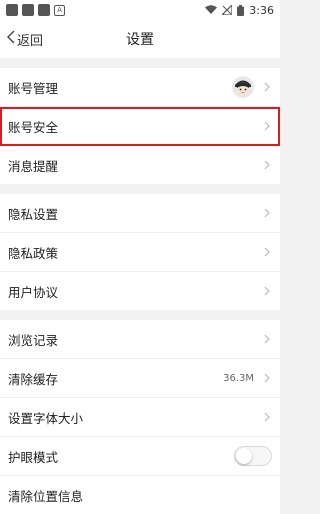  I want to click on row-label: 用户协议, so click(33, 292).